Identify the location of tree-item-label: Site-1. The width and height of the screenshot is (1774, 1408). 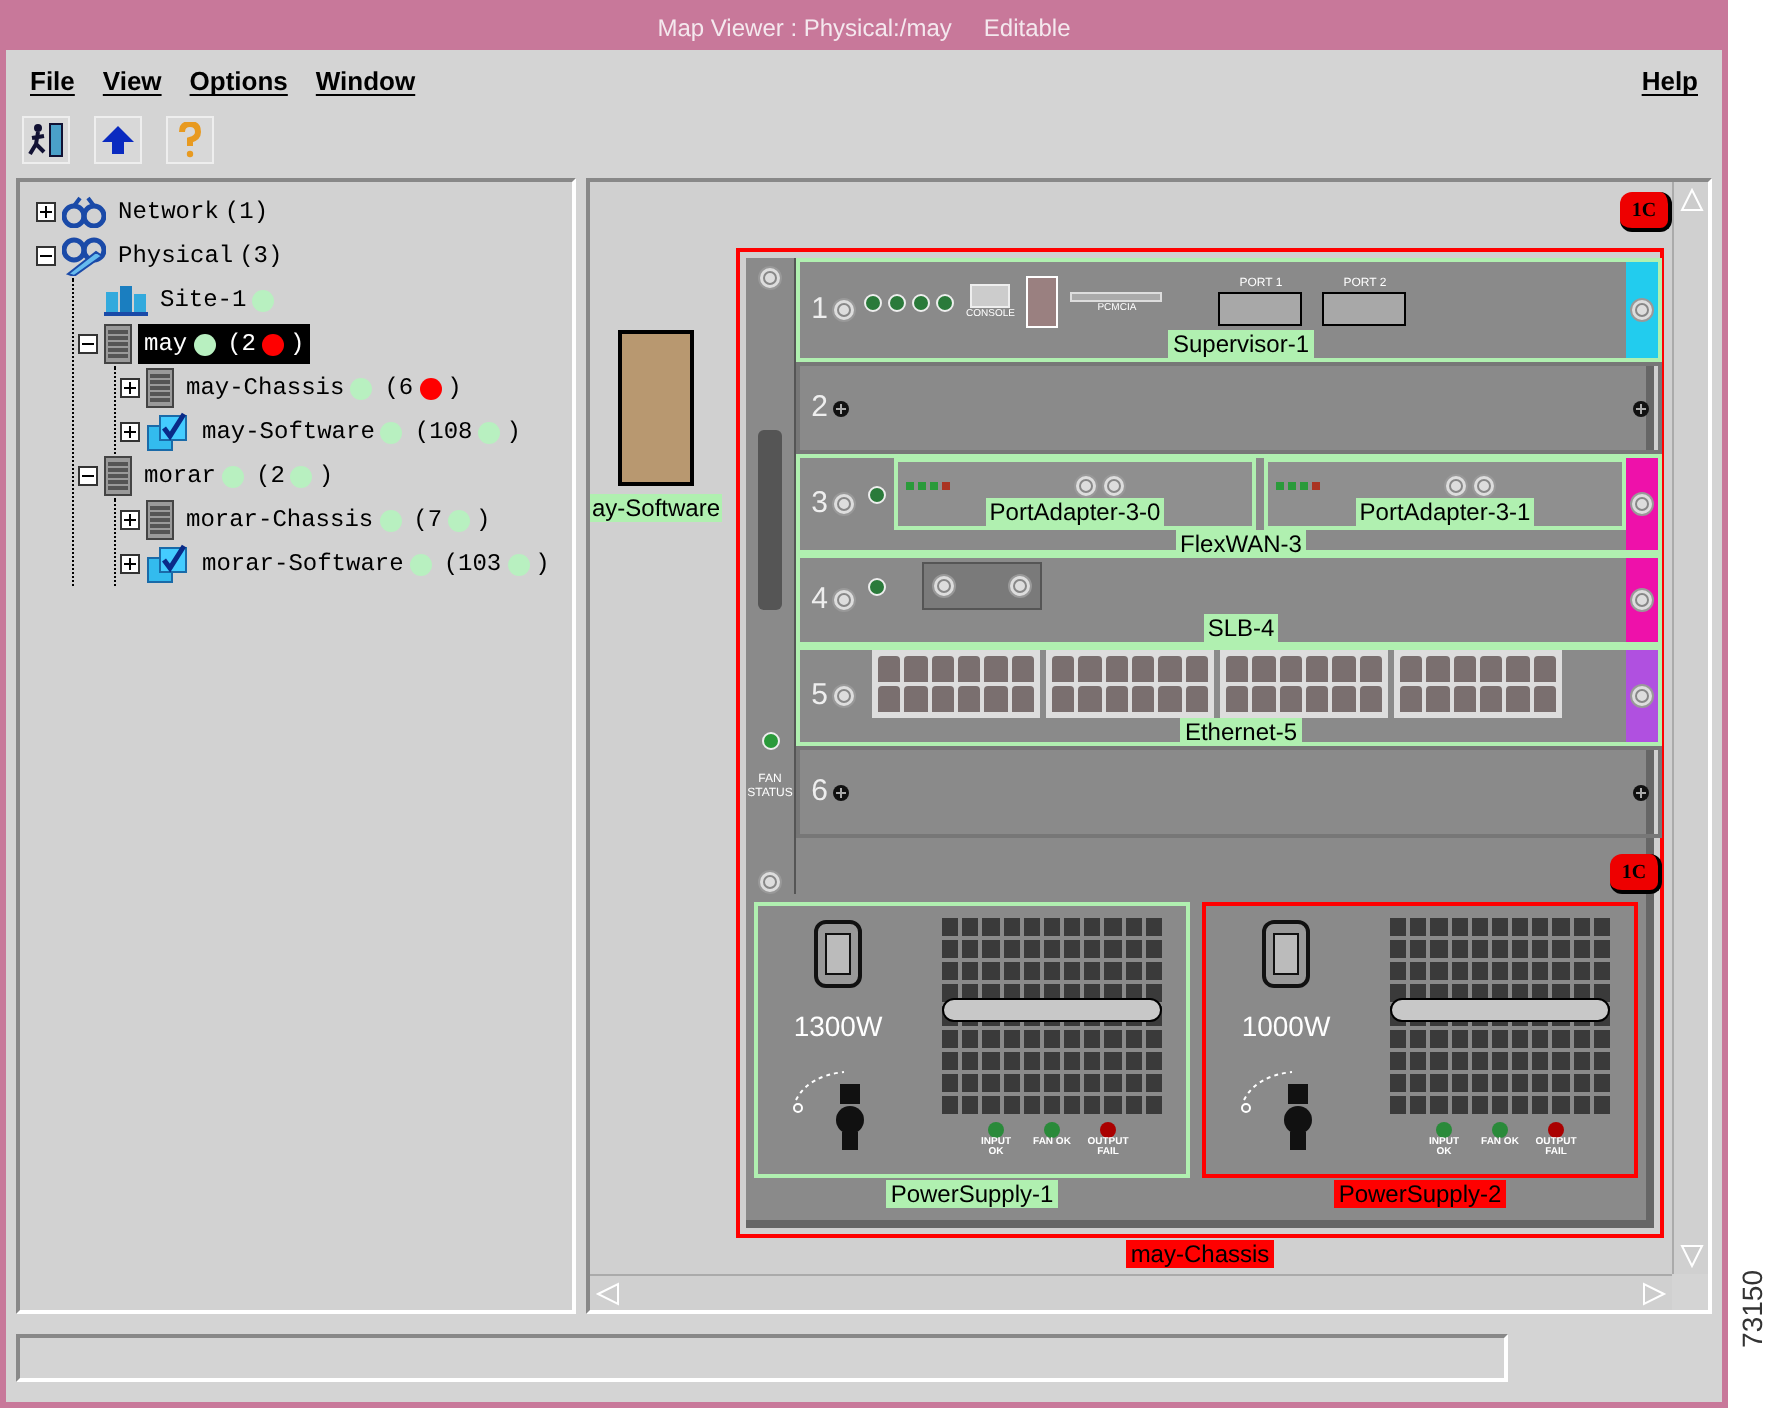
(203, 301).